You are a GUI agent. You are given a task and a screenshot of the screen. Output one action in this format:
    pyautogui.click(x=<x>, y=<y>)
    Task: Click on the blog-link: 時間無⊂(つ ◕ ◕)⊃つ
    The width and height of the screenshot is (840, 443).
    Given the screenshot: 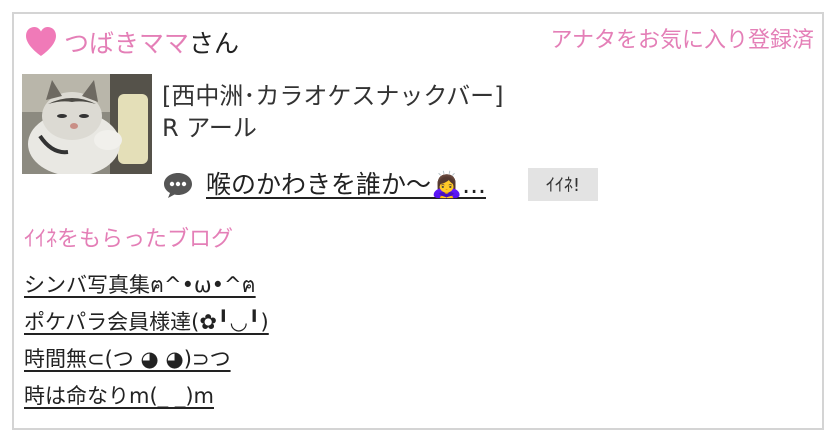 What is the action you would take?
    pyautogui.click(x=127, y=359)
    